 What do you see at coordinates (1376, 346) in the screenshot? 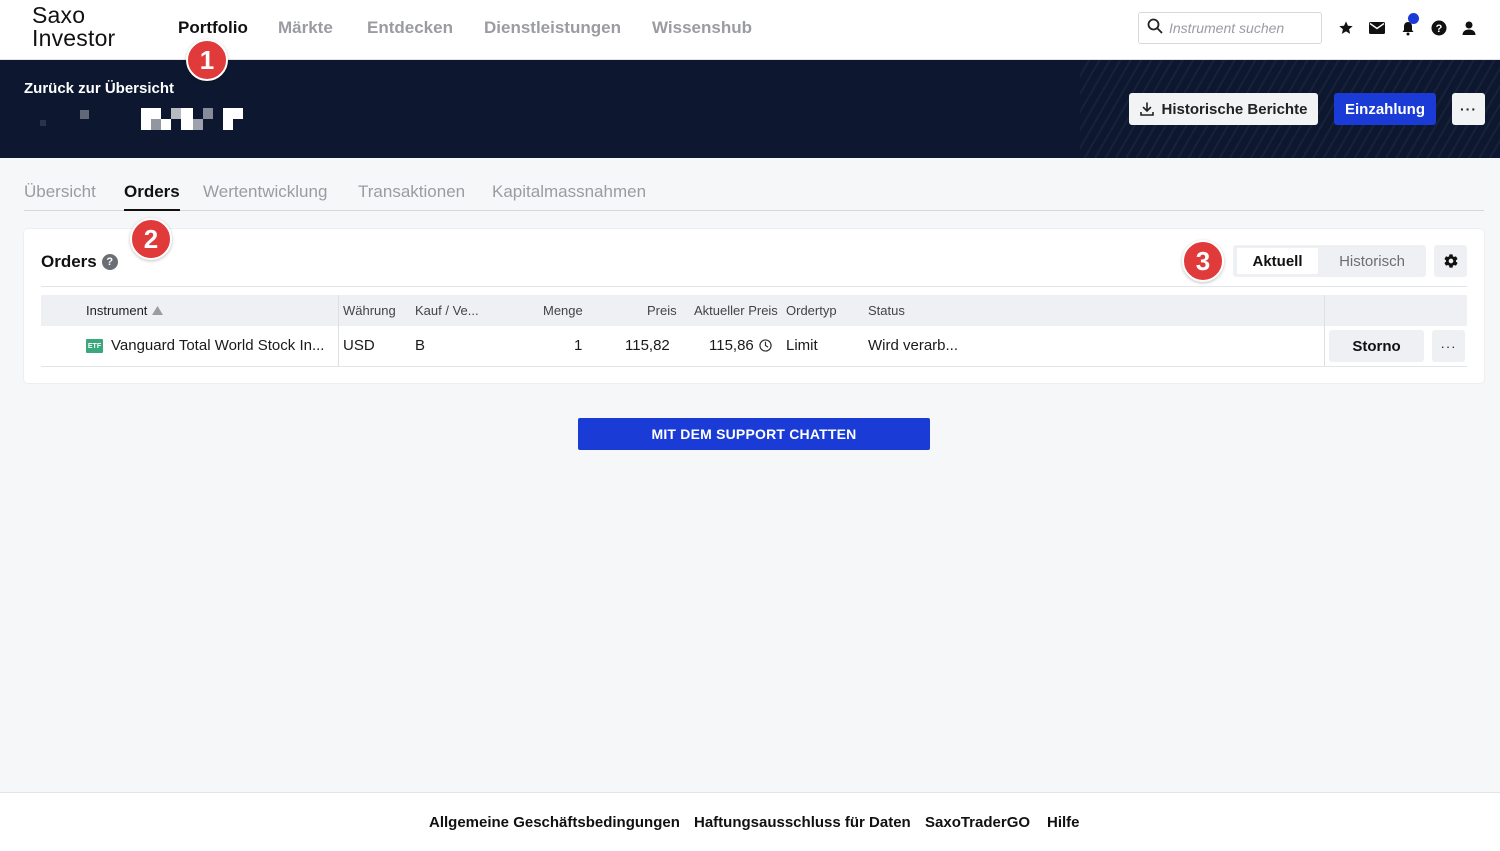
I see `cancel-order-button: Storno` at bounding box center [1376, 346].